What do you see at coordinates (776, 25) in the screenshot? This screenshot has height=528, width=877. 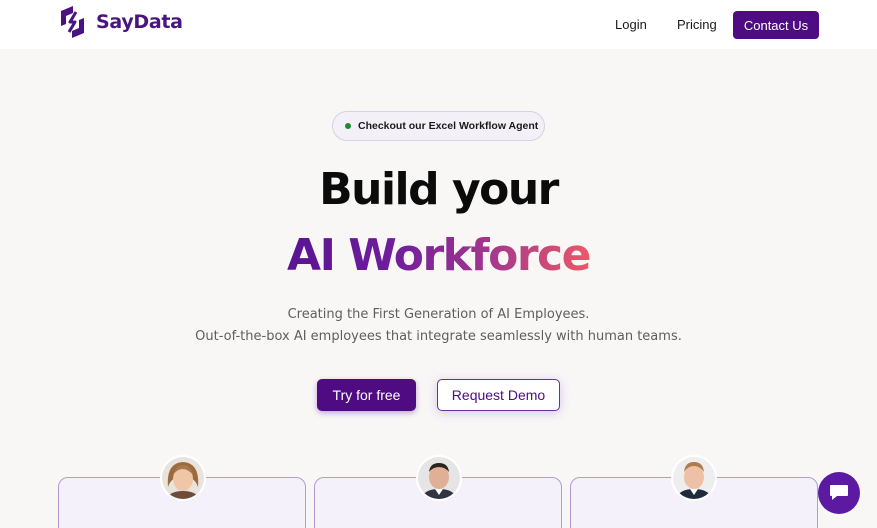 I see `contact-us-button: Contact Us` at bounding box center [776, 25].